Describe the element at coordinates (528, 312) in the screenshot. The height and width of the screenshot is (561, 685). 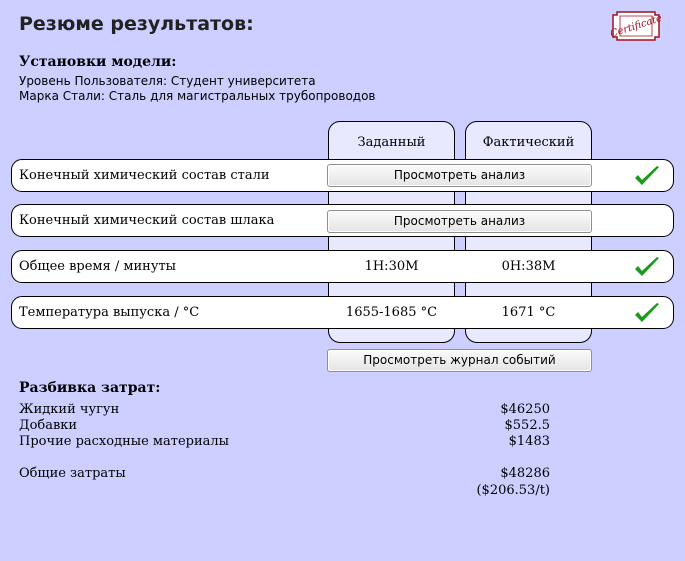
I see `actual-temperature-value: 1671 °C` at that location.